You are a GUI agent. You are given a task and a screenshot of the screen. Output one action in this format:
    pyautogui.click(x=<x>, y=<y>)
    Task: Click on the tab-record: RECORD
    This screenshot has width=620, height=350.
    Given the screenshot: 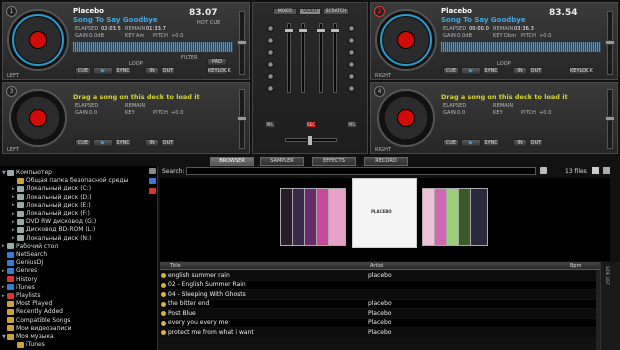 What is the action you would take?
    pyautogui.click(x=386, y=161)
    